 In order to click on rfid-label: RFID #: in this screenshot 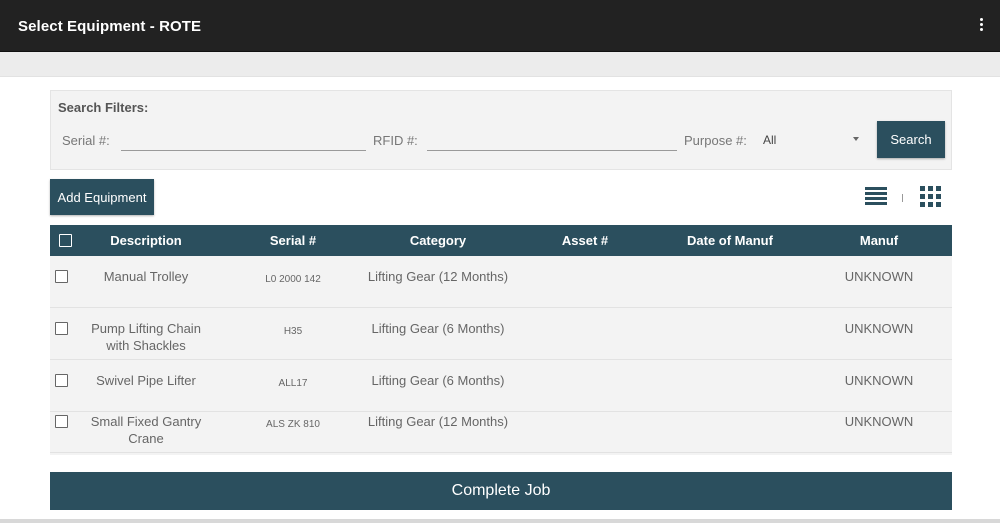, I will do `click(395, 140)`.